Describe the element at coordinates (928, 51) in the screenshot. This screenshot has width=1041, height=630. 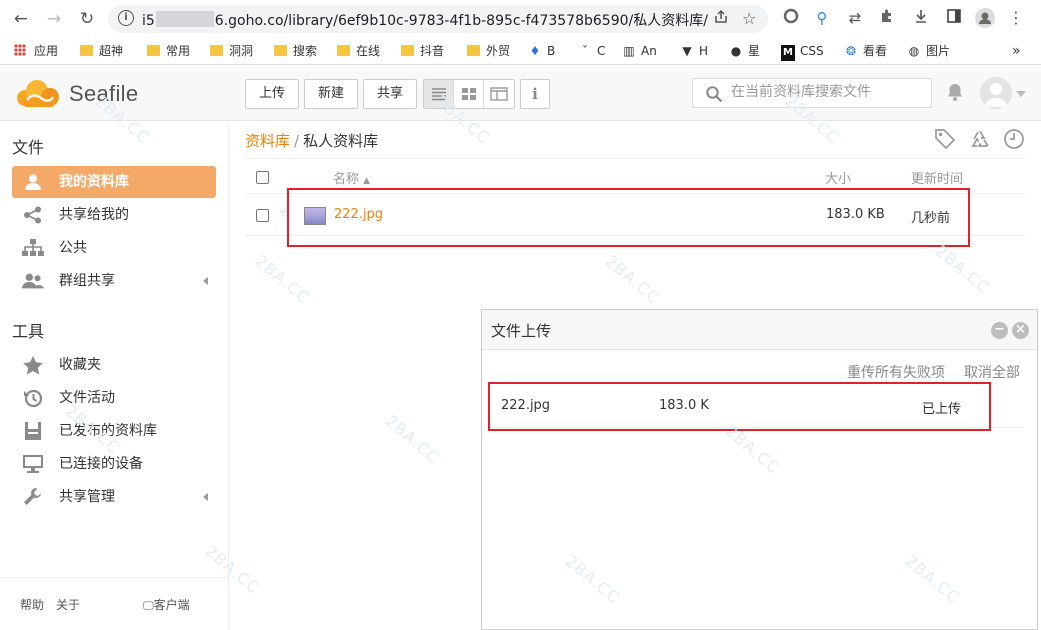
I see `bookmark-item: ◍ 图片` at that location.